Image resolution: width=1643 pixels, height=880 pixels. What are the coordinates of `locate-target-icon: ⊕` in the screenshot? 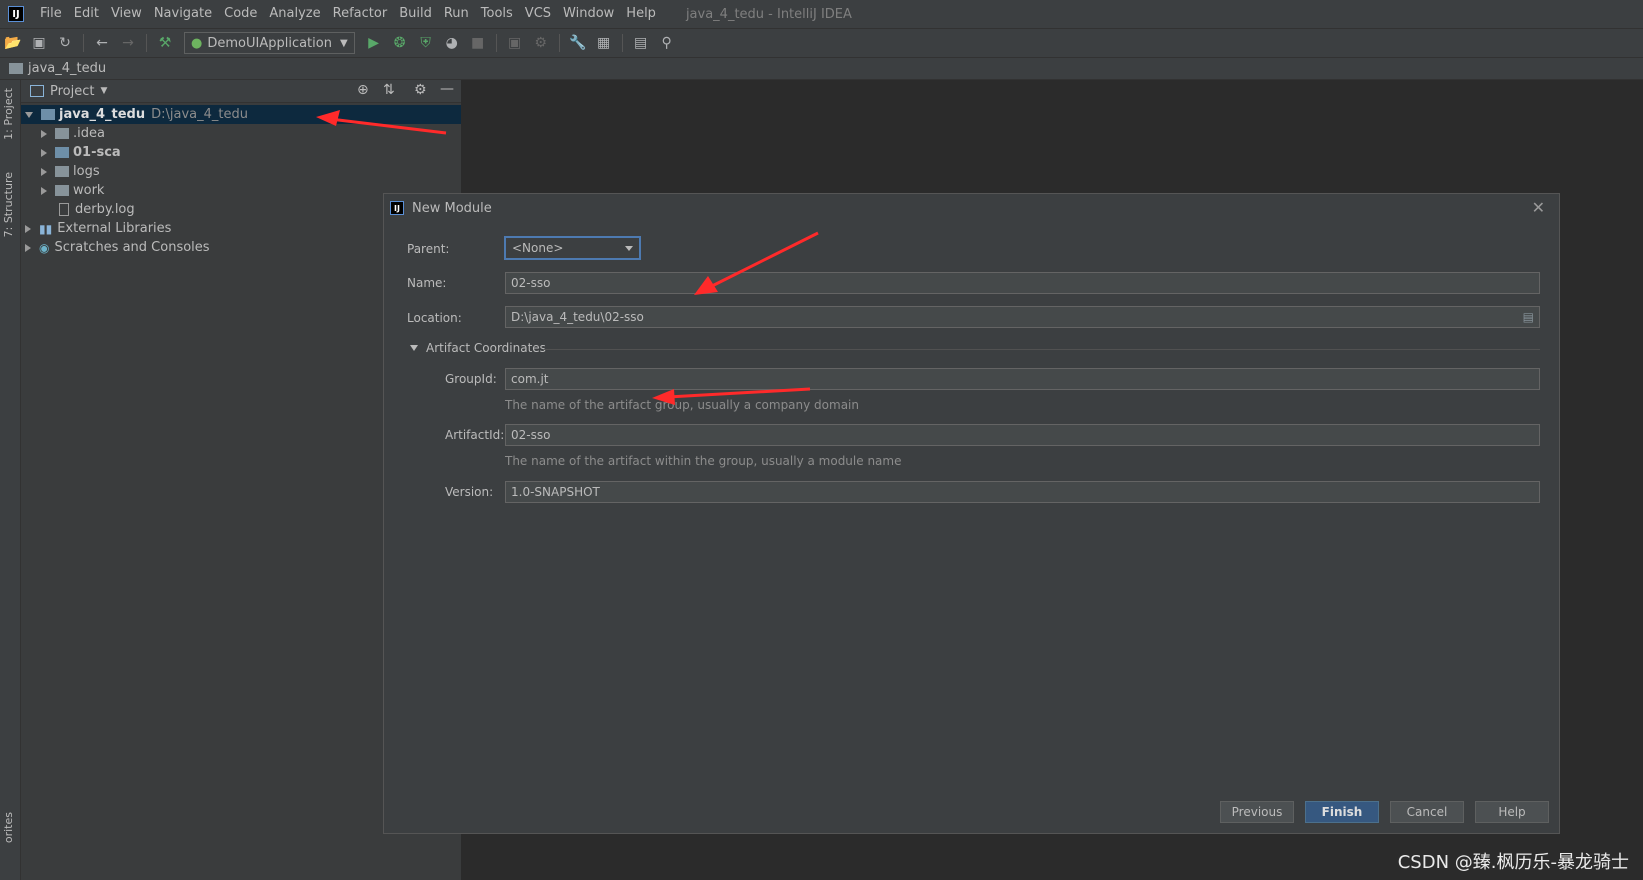 It's located at (363, 90).